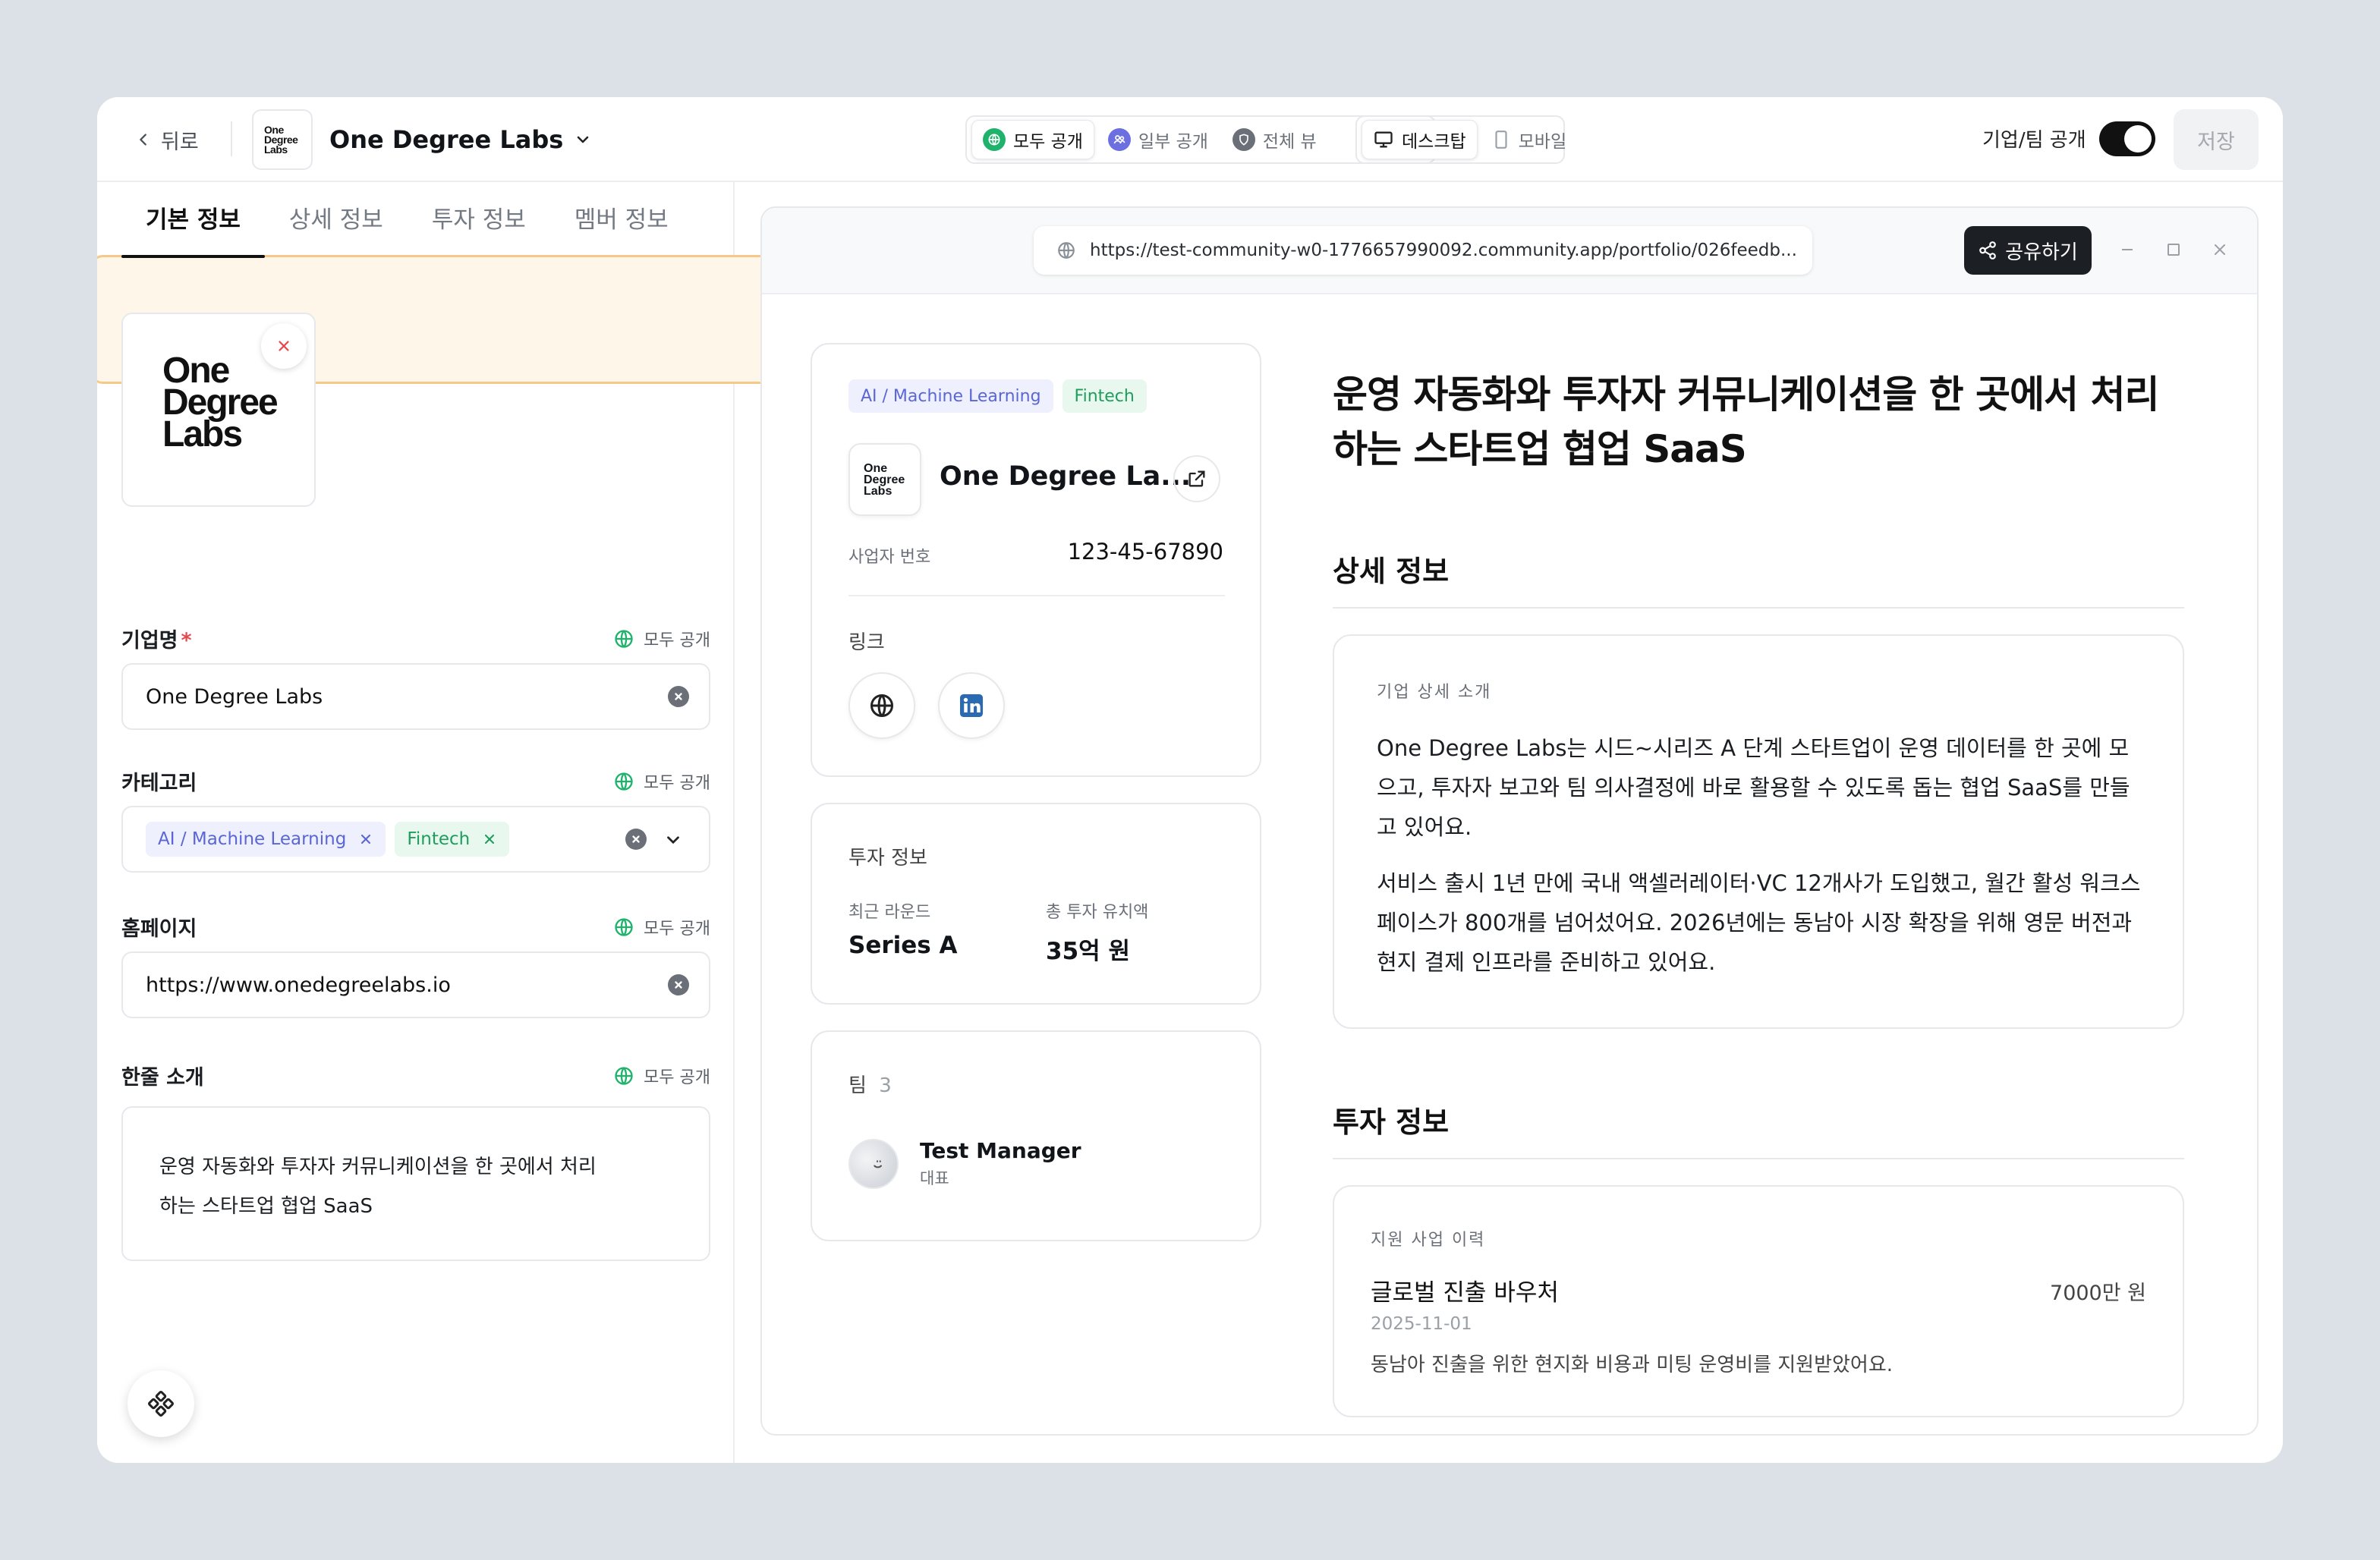  Describe the element at coordinates (2127, 138) in the screenshot. I see `public-toggle` at that location.